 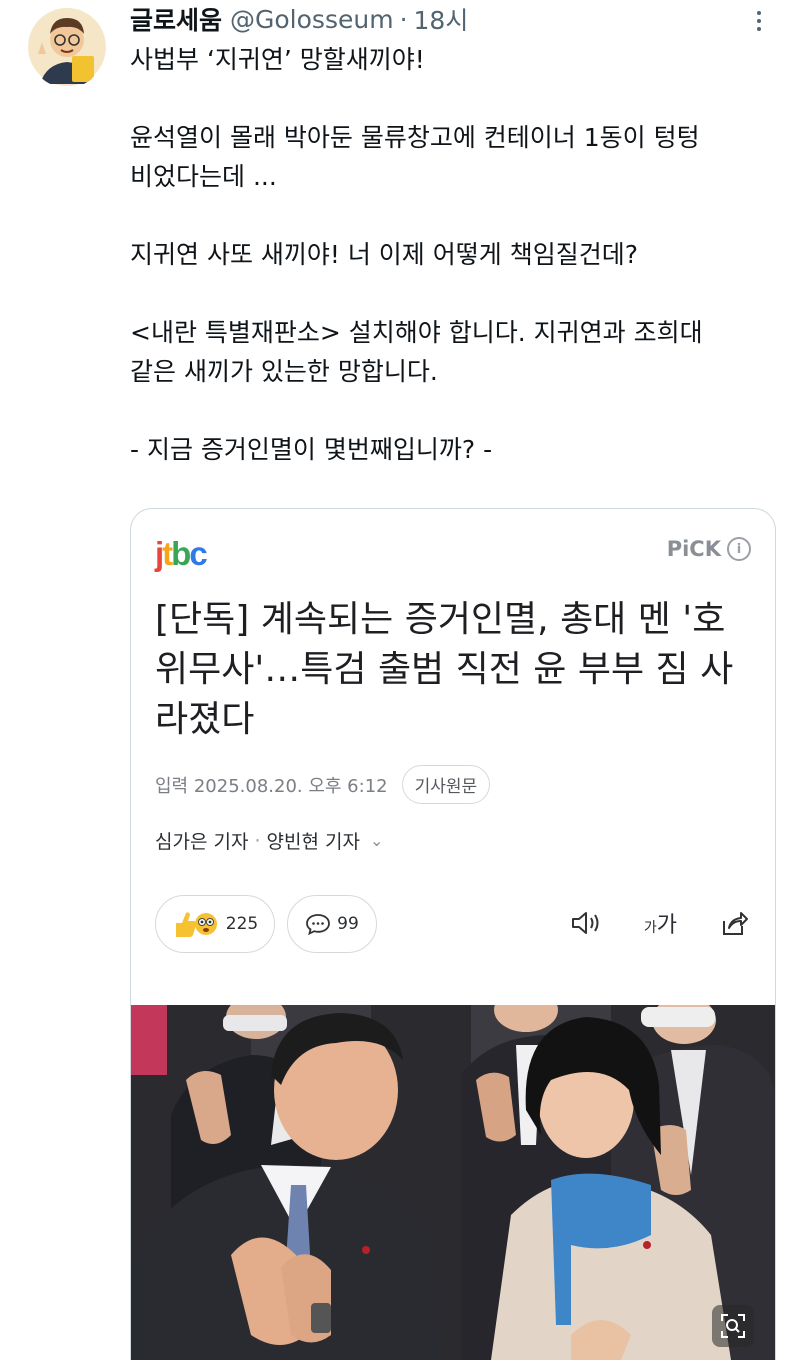 I want to click on tweet-header: 글로세움 @Golosseum · 18시, so click(x=299, y=19).